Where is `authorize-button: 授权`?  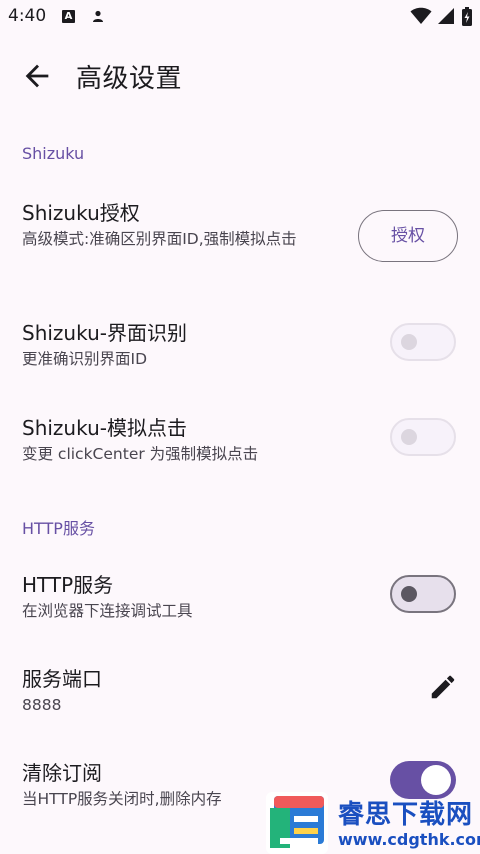 authorize-button: 授权 is located at coordinates (408, 236).